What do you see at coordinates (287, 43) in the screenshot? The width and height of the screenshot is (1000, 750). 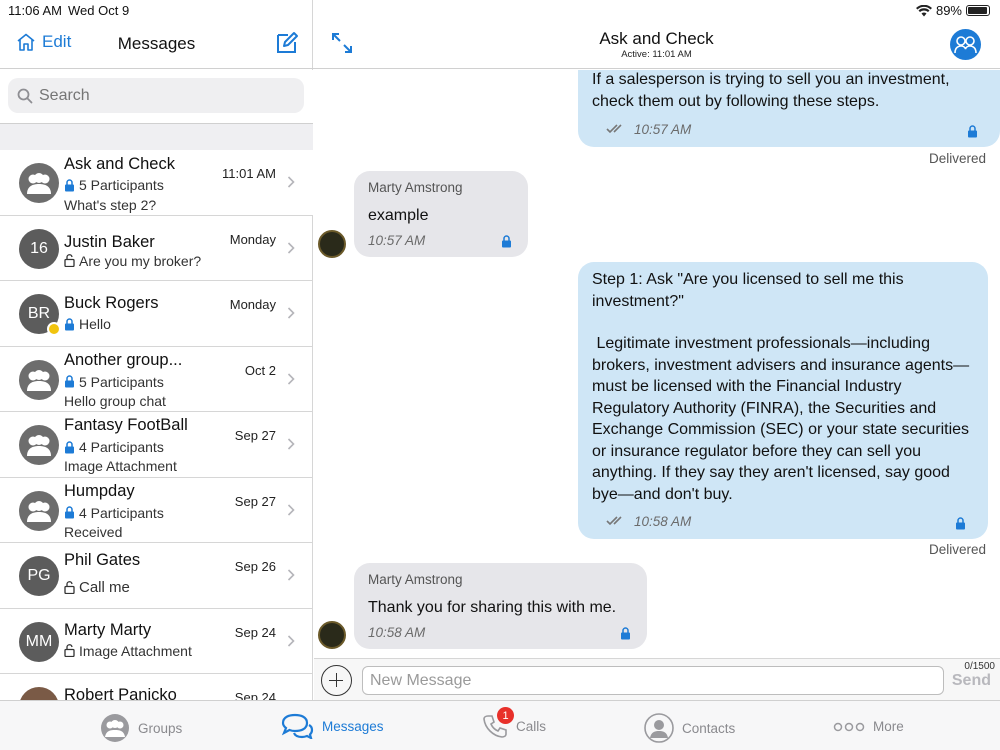 I see `compose-icon` at bounding box center [287, 43].